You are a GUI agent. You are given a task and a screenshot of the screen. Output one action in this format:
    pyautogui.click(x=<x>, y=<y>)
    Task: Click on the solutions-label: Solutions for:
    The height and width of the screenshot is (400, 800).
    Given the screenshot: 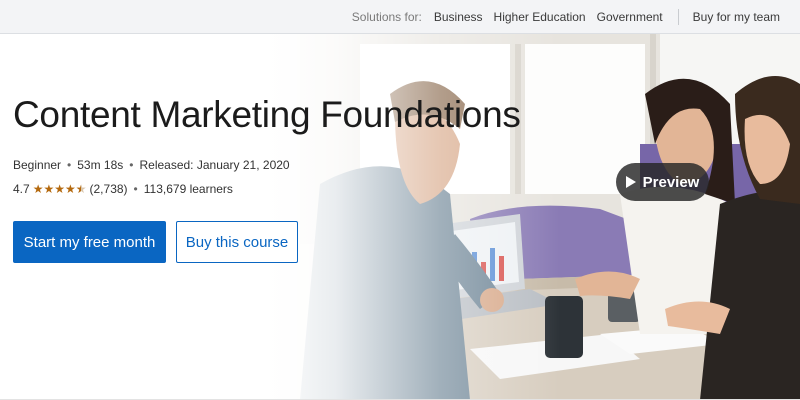 What is the action you would take?
    pyautogui.click(x=386, y=17)
    